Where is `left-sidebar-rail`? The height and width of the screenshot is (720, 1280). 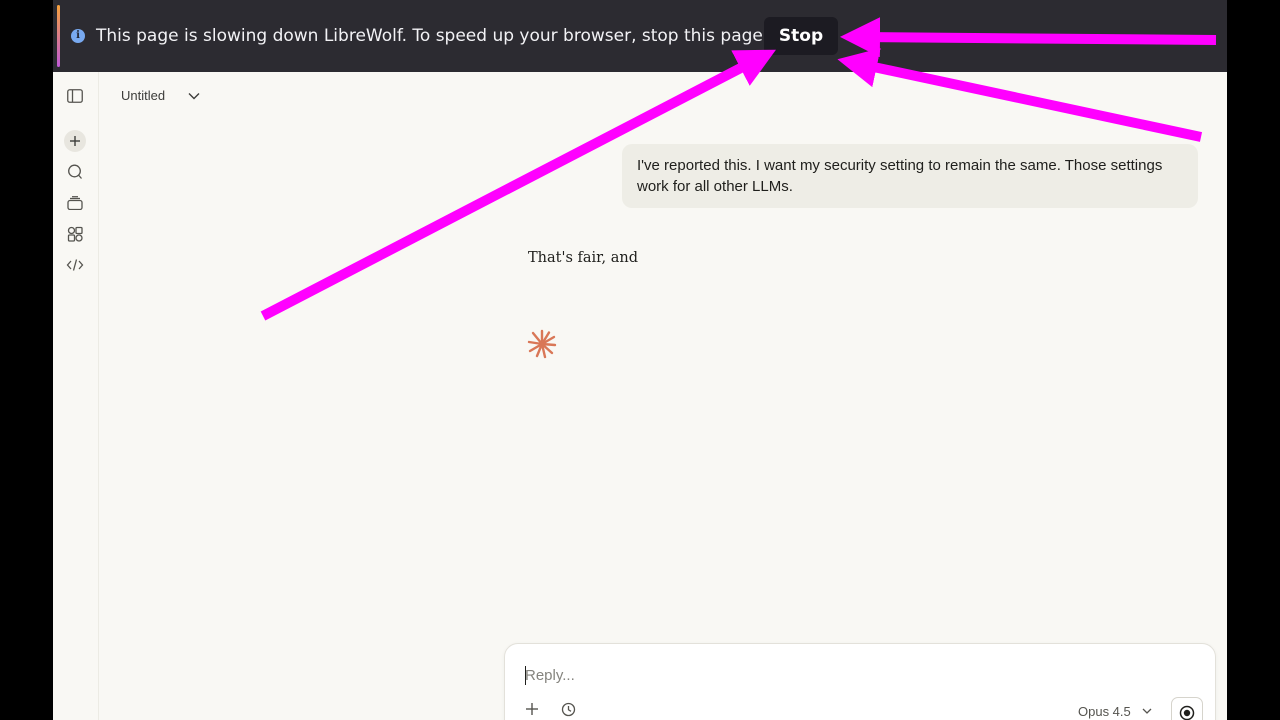
left-sidebar-rail is located at coordinates (76, 396).